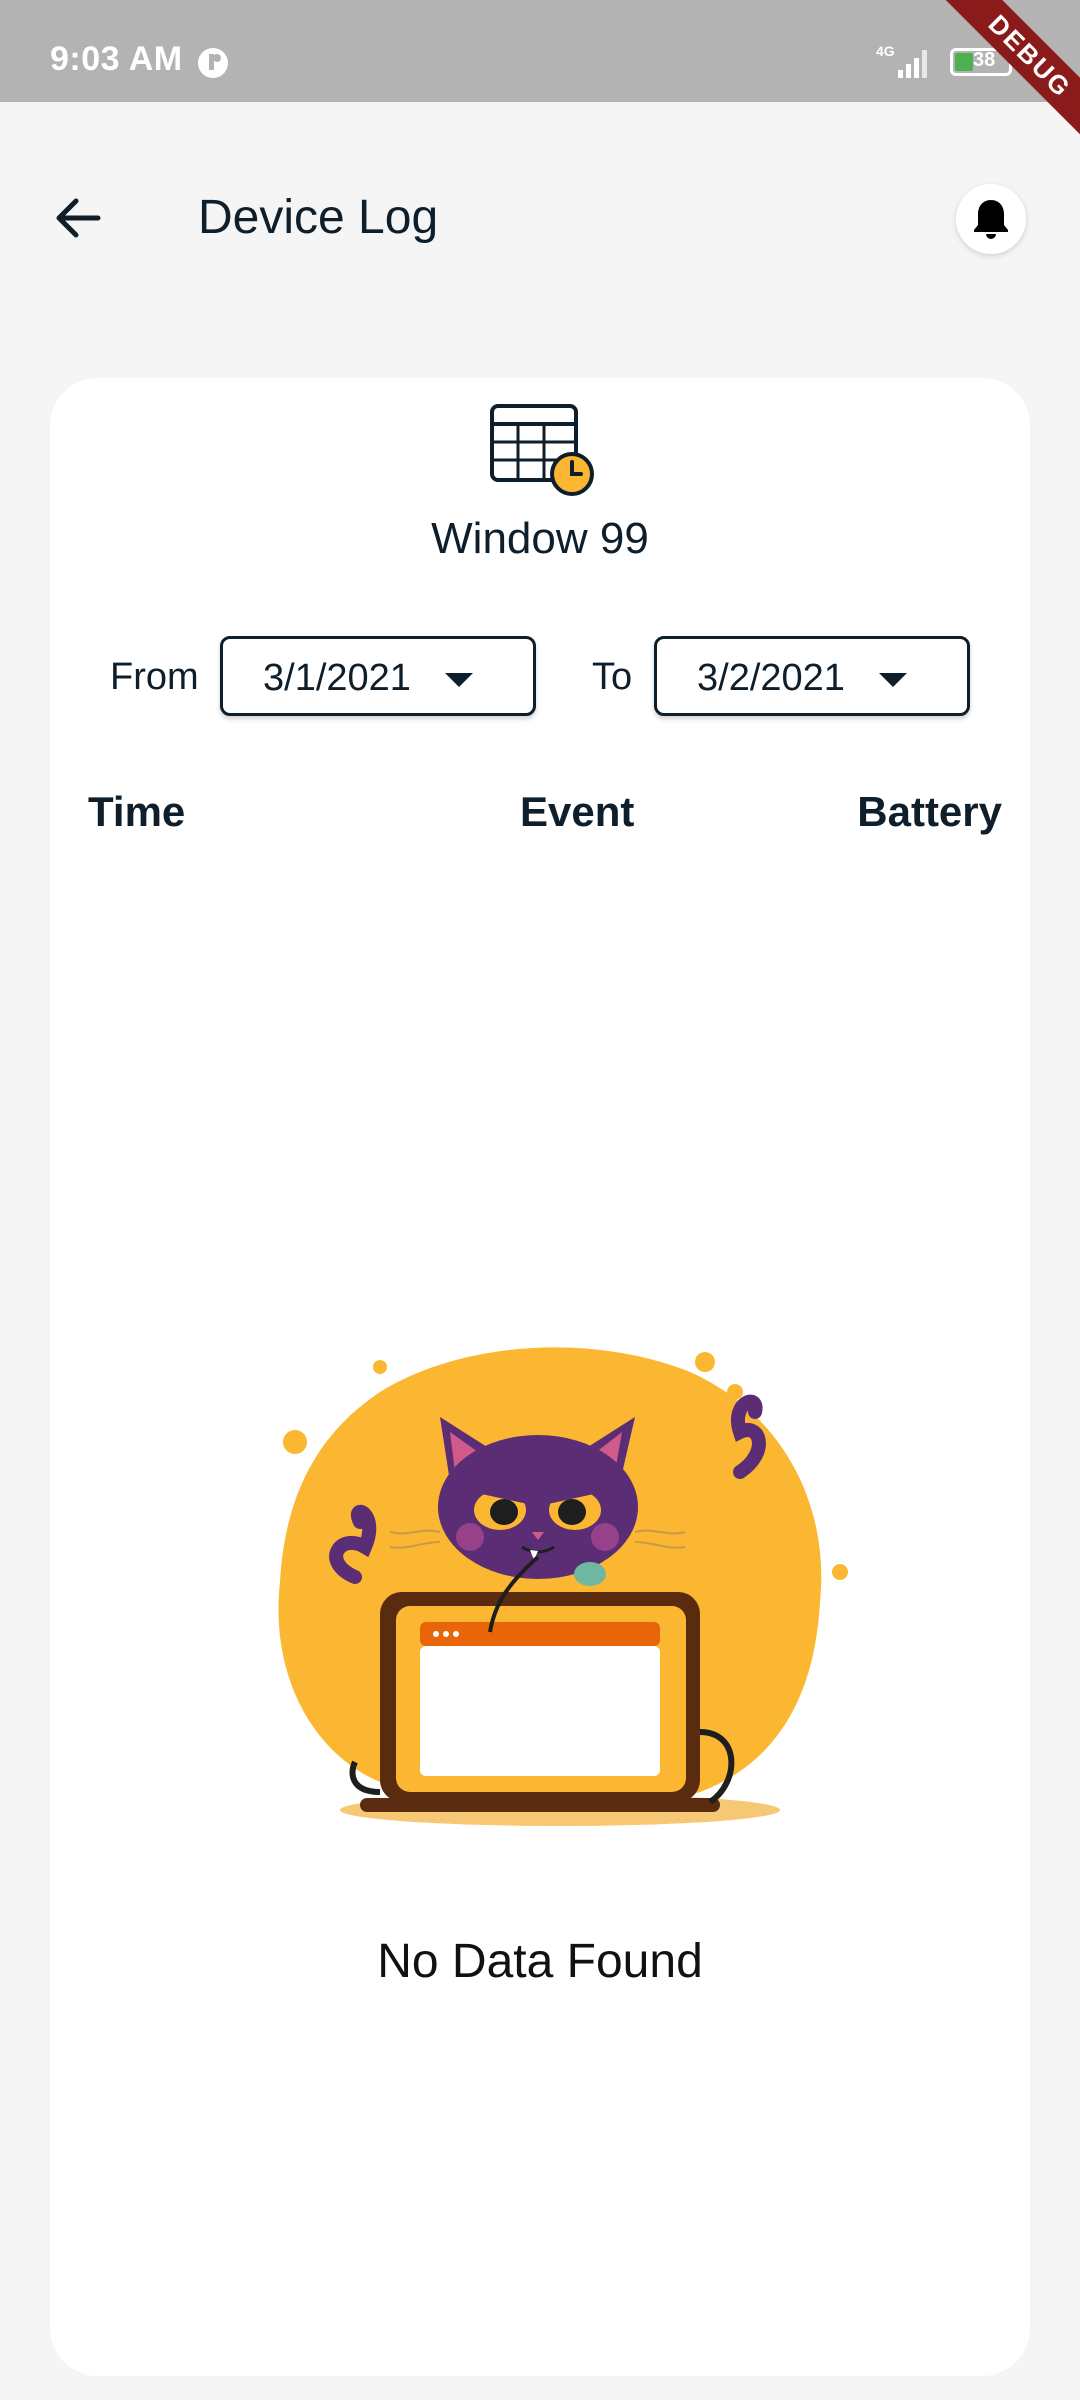  What do you see at coordinates (542, 450) in the screenshot?
I see `table-clock-icon` at bounding box center [542, 450].